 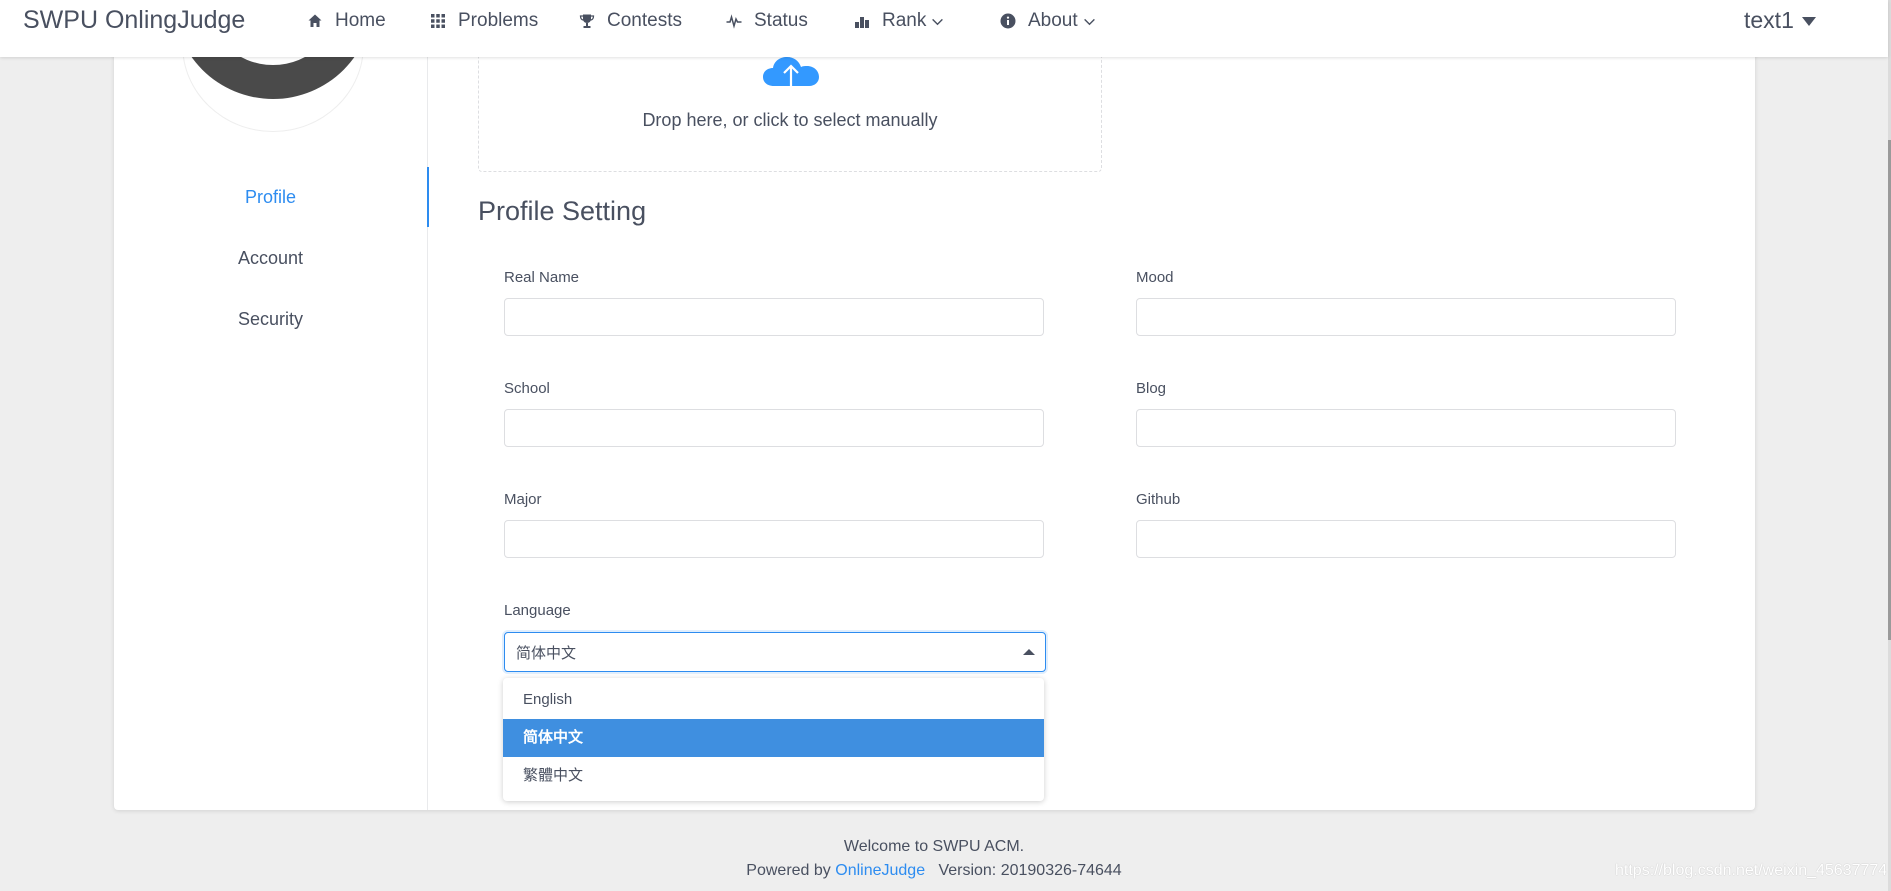 I want to click on mood-label: Mood, so click(x=1155, y=277).